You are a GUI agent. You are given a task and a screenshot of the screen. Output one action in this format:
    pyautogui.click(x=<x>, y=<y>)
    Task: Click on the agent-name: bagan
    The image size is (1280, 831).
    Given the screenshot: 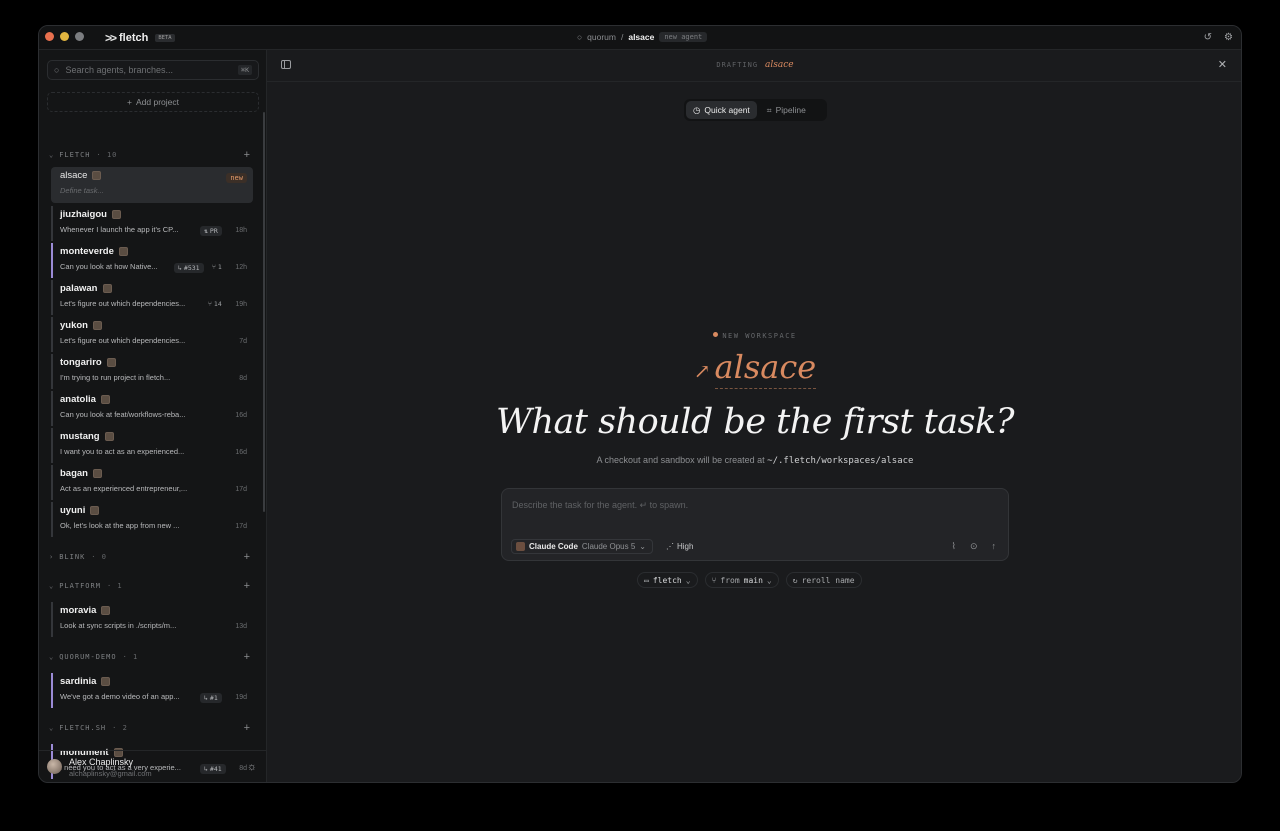 What is the action you would take?
    pyautogui.click(x=74, y=473)
    